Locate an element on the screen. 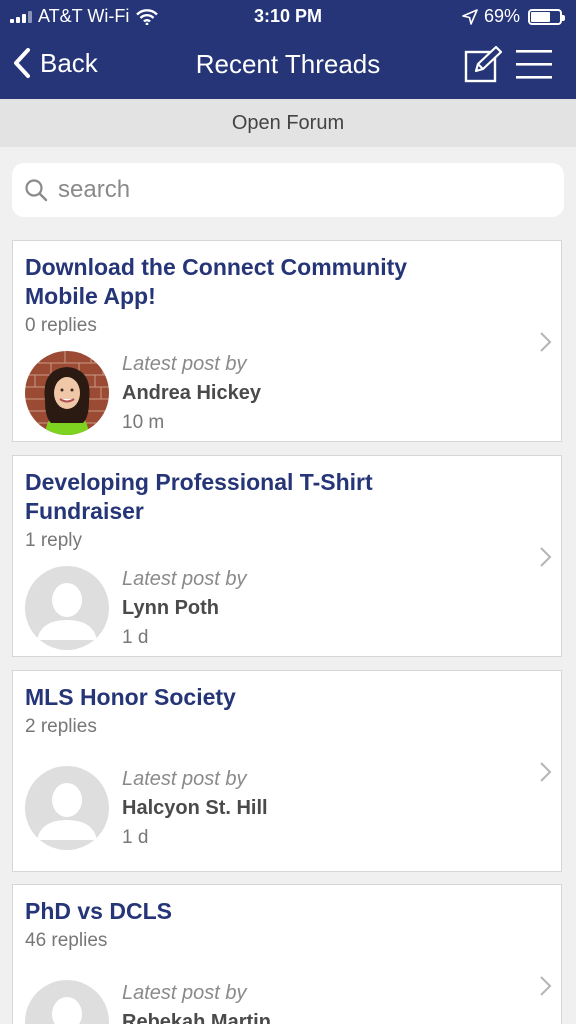  search-icon is located at coordinates (36, 190).